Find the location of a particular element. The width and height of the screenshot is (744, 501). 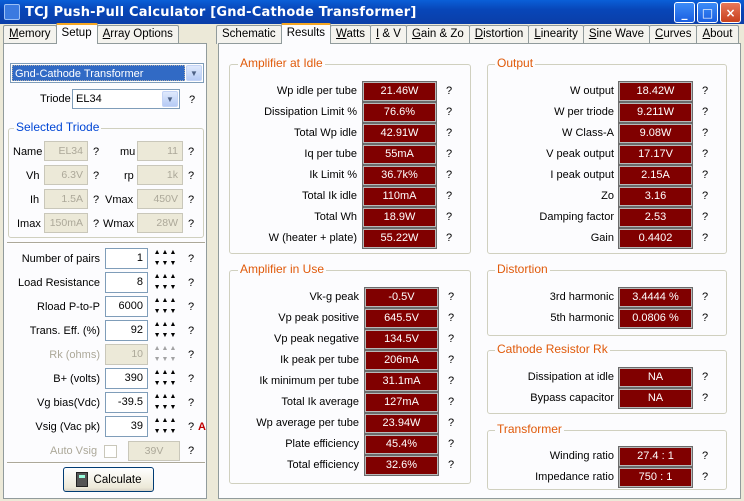

tab-gain-zo: Gain & Zo is located at coordinates (437, 34).